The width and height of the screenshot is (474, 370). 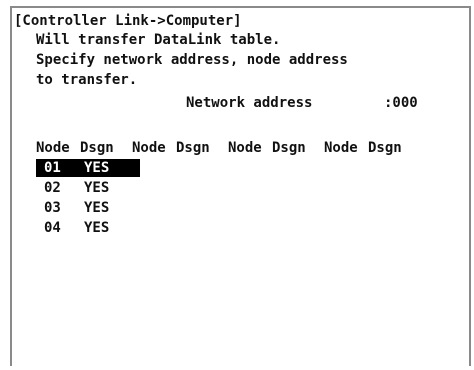 I want to click on description-line-1: Will transfer DataLink table., so click(x=158, y=40).